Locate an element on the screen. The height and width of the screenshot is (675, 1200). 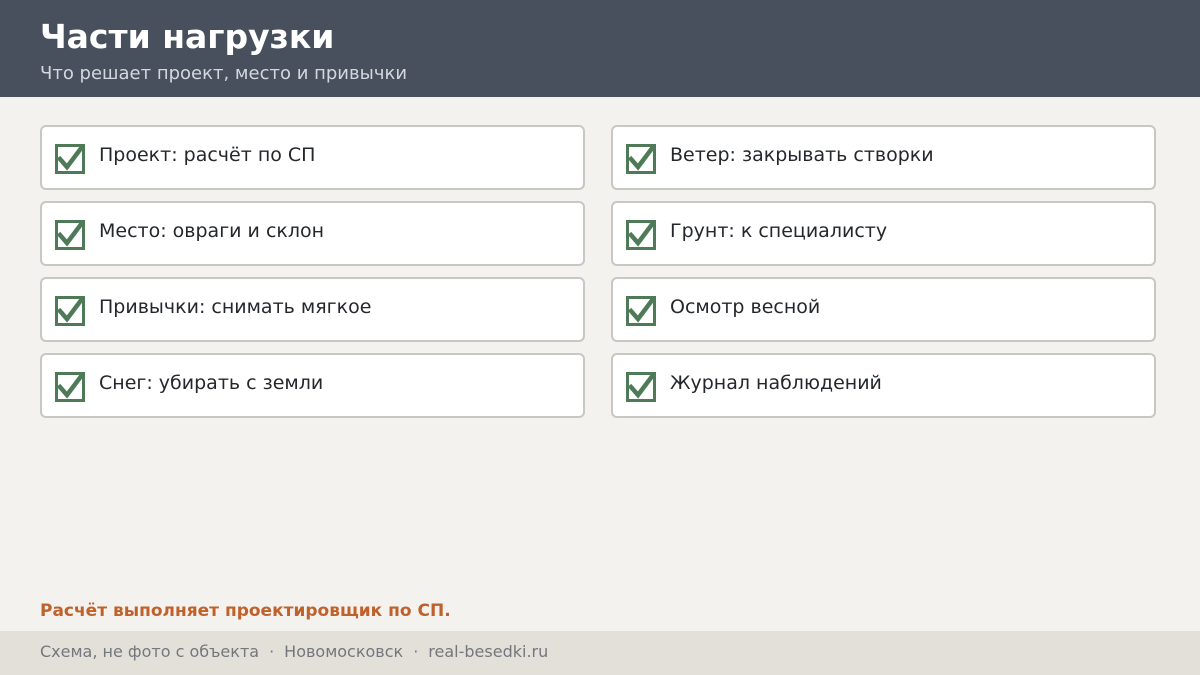
footer-city: Новомосковск is located at coordinates (344, 651).